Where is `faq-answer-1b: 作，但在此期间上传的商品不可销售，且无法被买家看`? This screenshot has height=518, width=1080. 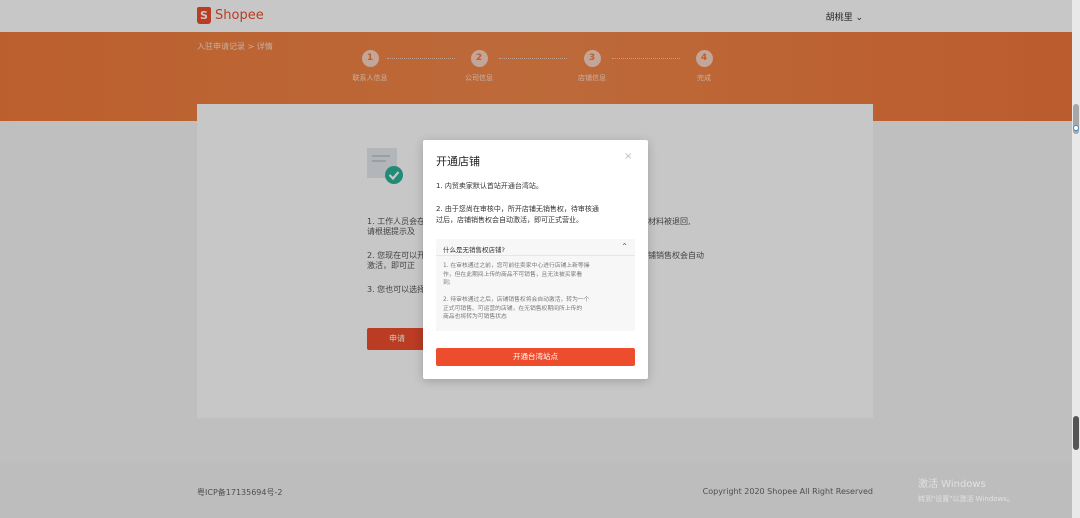
faq-answer-1b: 作，但在此期间上传的商品不可销售，且无法被买家看 is located at coordinates (513, 274).